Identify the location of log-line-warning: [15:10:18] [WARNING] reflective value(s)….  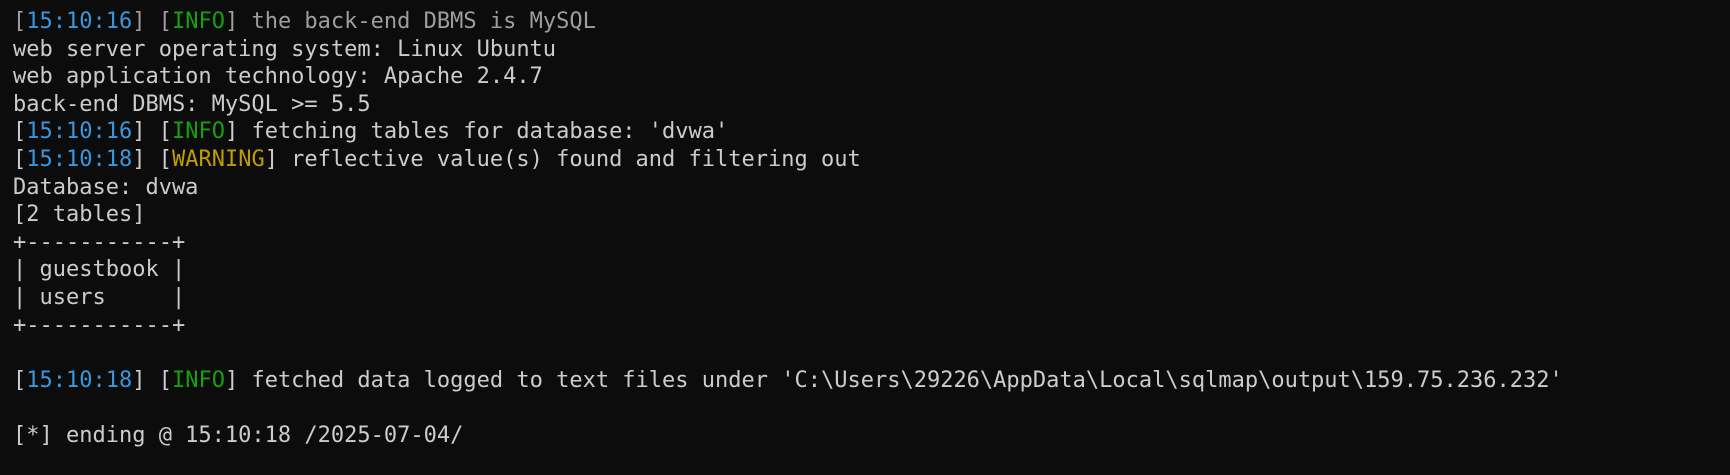
(437, 159).